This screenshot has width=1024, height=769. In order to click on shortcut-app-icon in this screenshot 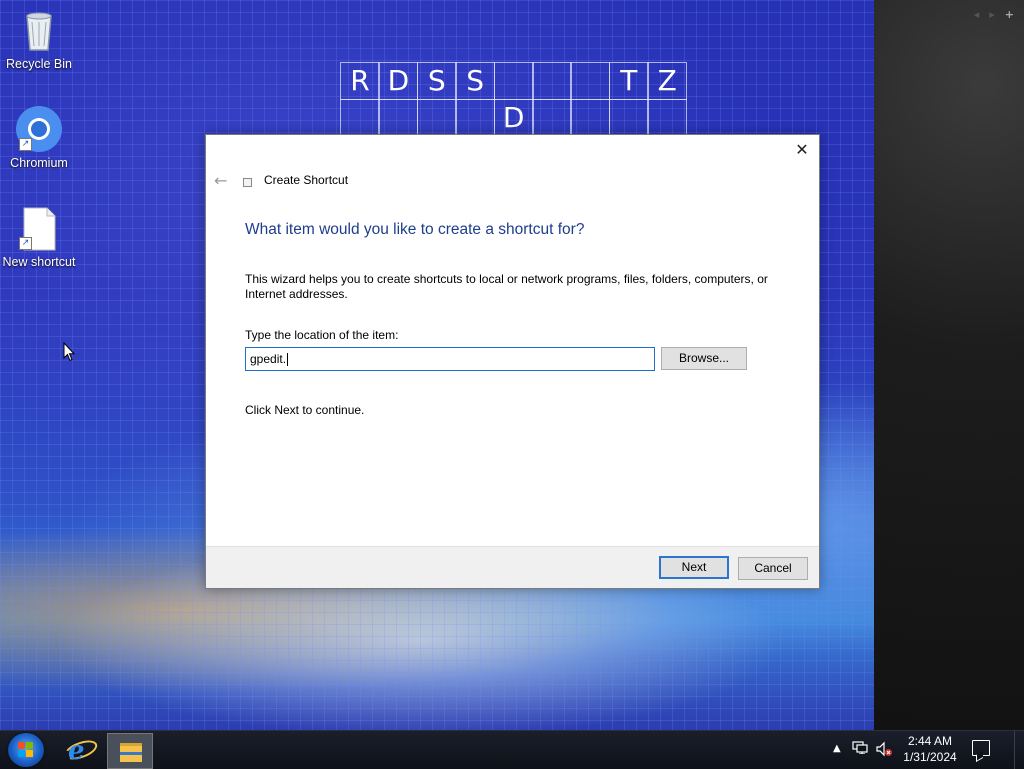, I will do `click(247, 182)`.